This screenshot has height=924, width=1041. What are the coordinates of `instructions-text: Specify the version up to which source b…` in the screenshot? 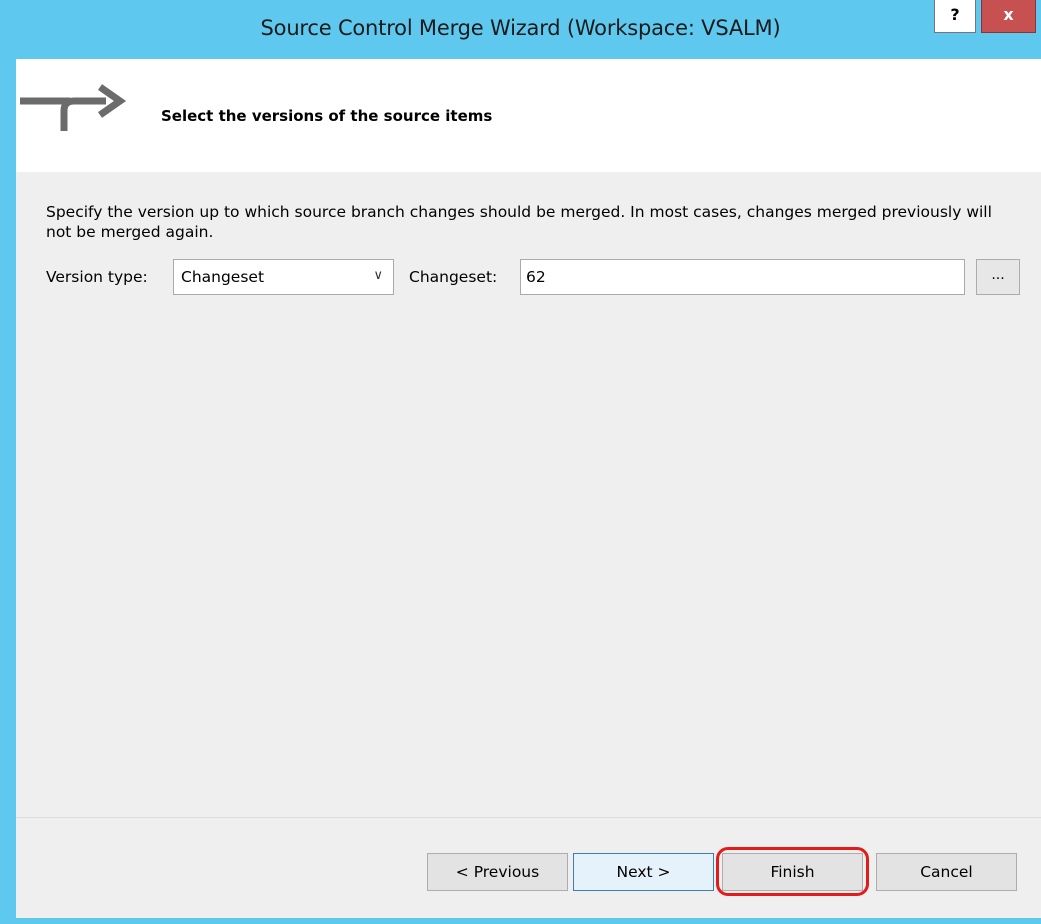 It's located at (519, 222).